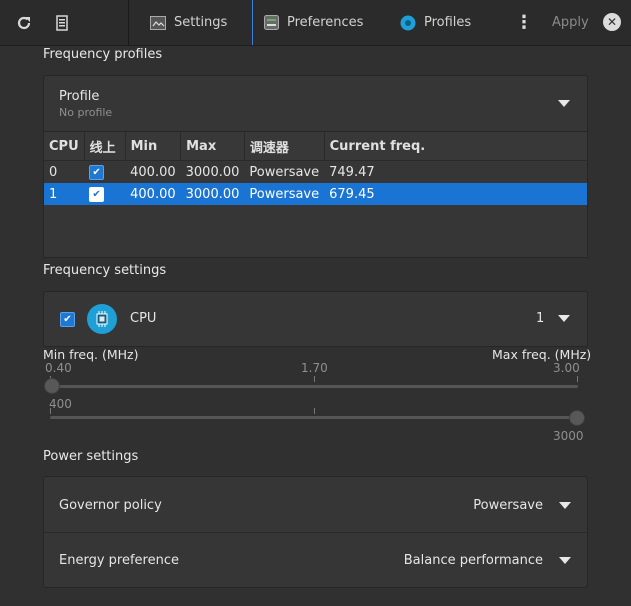 Image resolution: width=631 pixels, height=606 pixels. I want to click on table-row-selected: 1 ✔ 400.00 3000.00 Powersave 679.45, so click(315, 194).